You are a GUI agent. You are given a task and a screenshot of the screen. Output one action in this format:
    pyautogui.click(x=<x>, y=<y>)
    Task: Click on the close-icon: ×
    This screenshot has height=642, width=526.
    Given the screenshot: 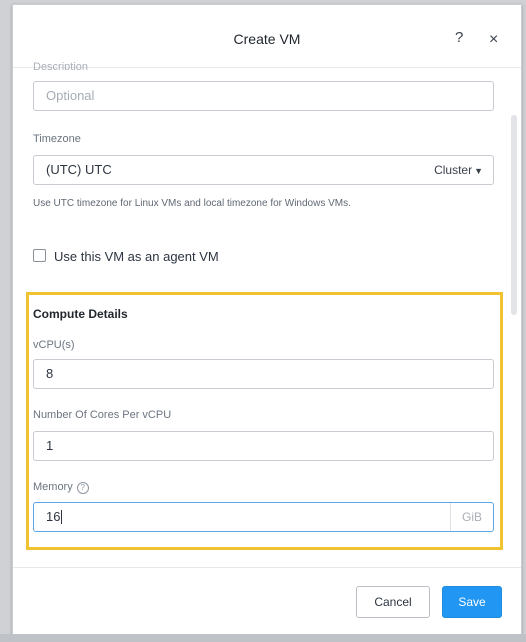 What is the action you would take?
    pyautogui.click(x=493, y=40)
    